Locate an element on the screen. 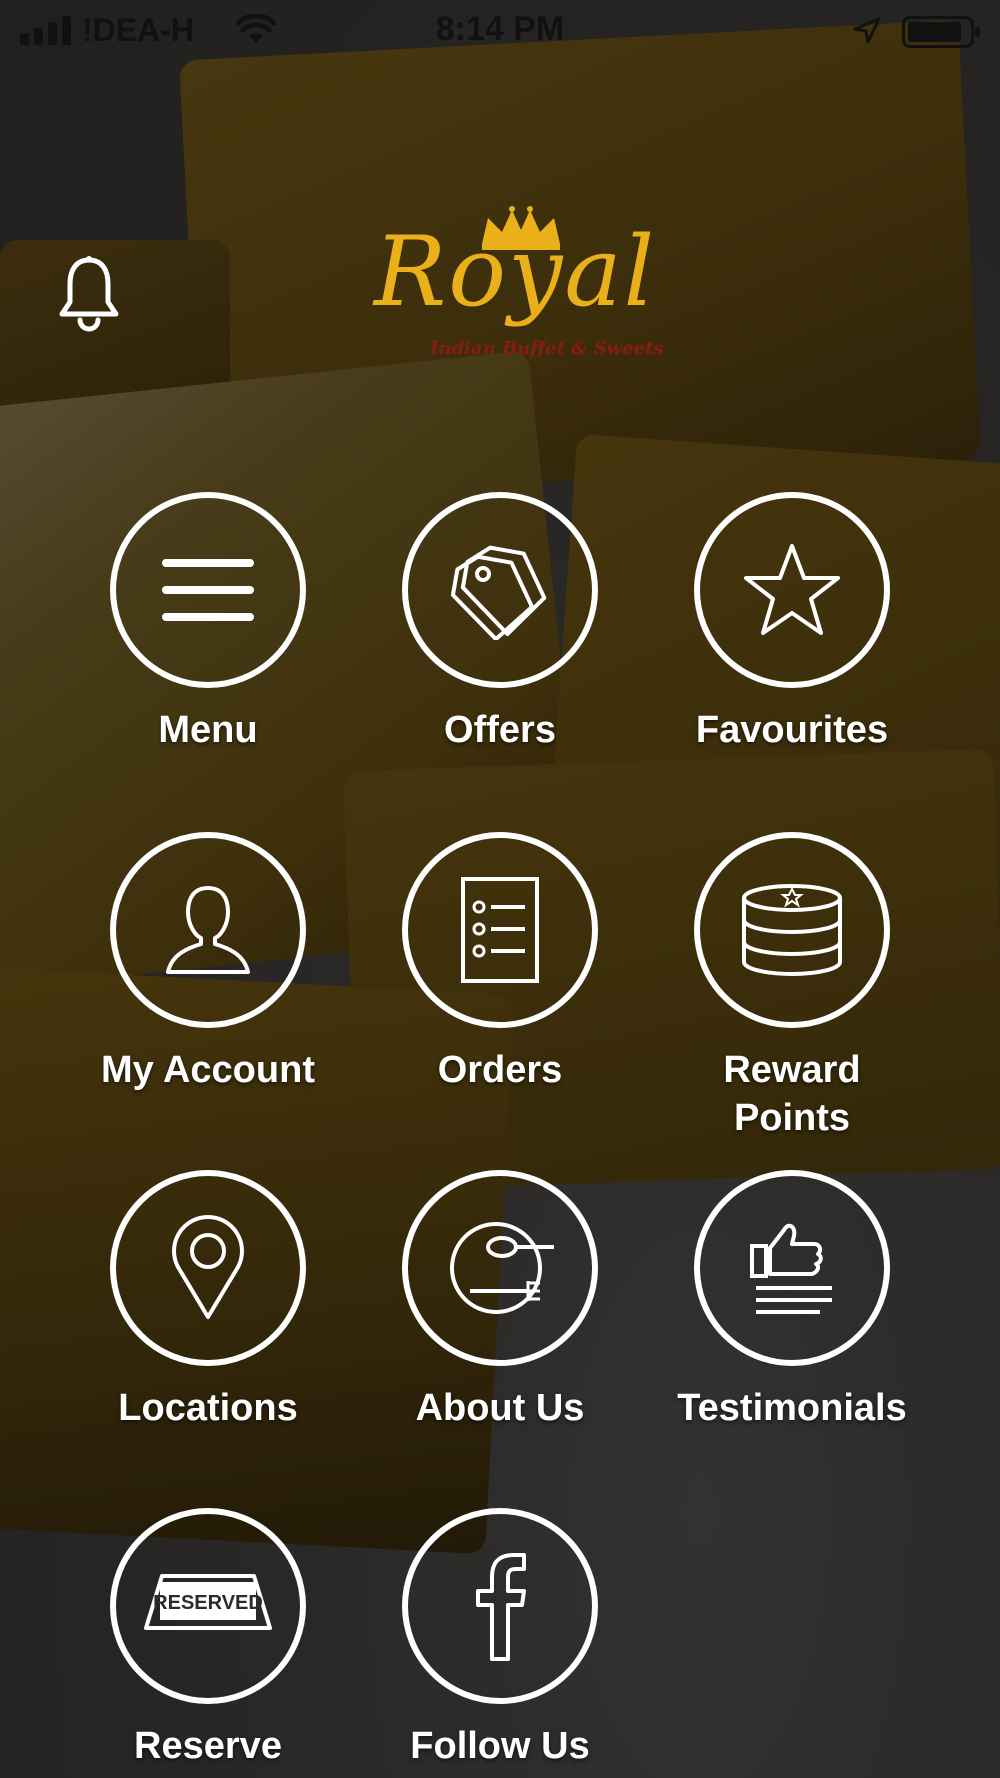 The height and width of the screenshot is (1778, 1000). orders-button is located at coordinates (500, 930).